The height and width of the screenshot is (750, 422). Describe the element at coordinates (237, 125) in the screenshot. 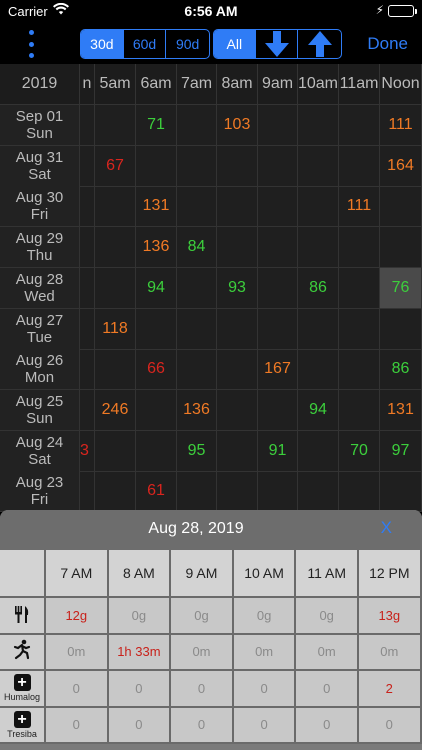

I see `reading-cell: 103` at that location.